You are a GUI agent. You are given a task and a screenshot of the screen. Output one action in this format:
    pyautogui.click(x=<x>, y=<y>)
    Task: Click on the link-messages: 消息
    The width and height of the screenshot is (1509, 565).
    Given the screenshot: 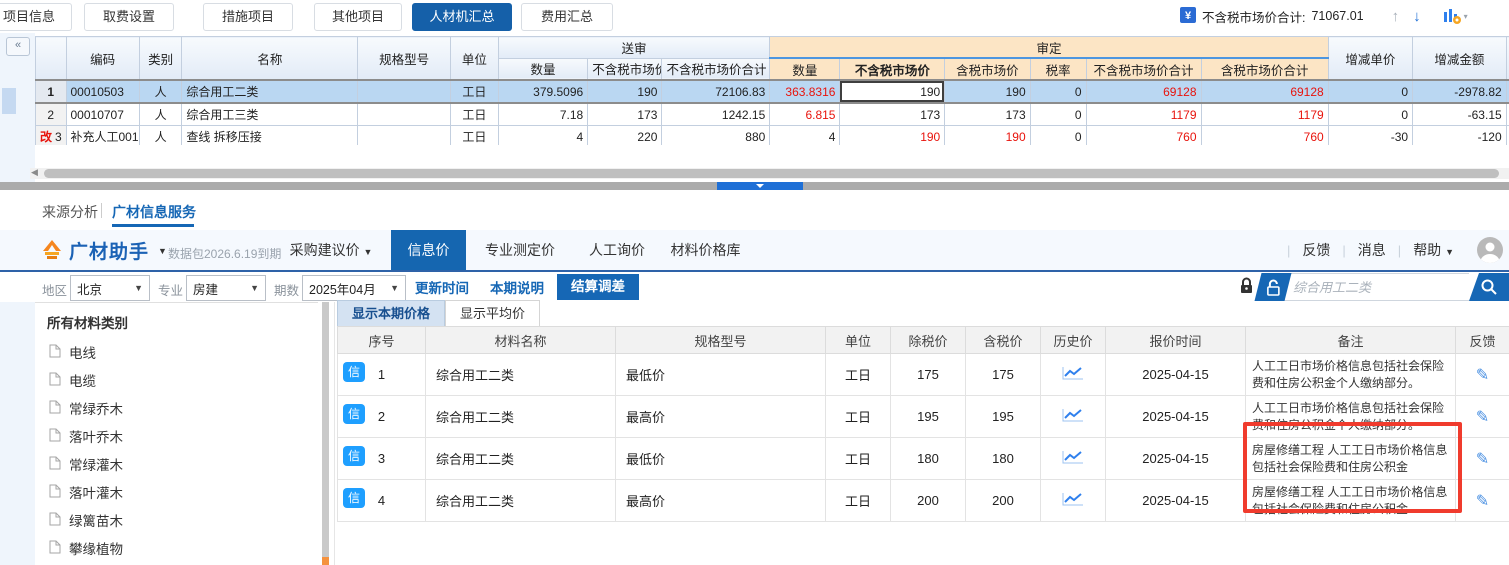 What is the action you would take?
    pyautogui.click(x=1372, y=250)
    